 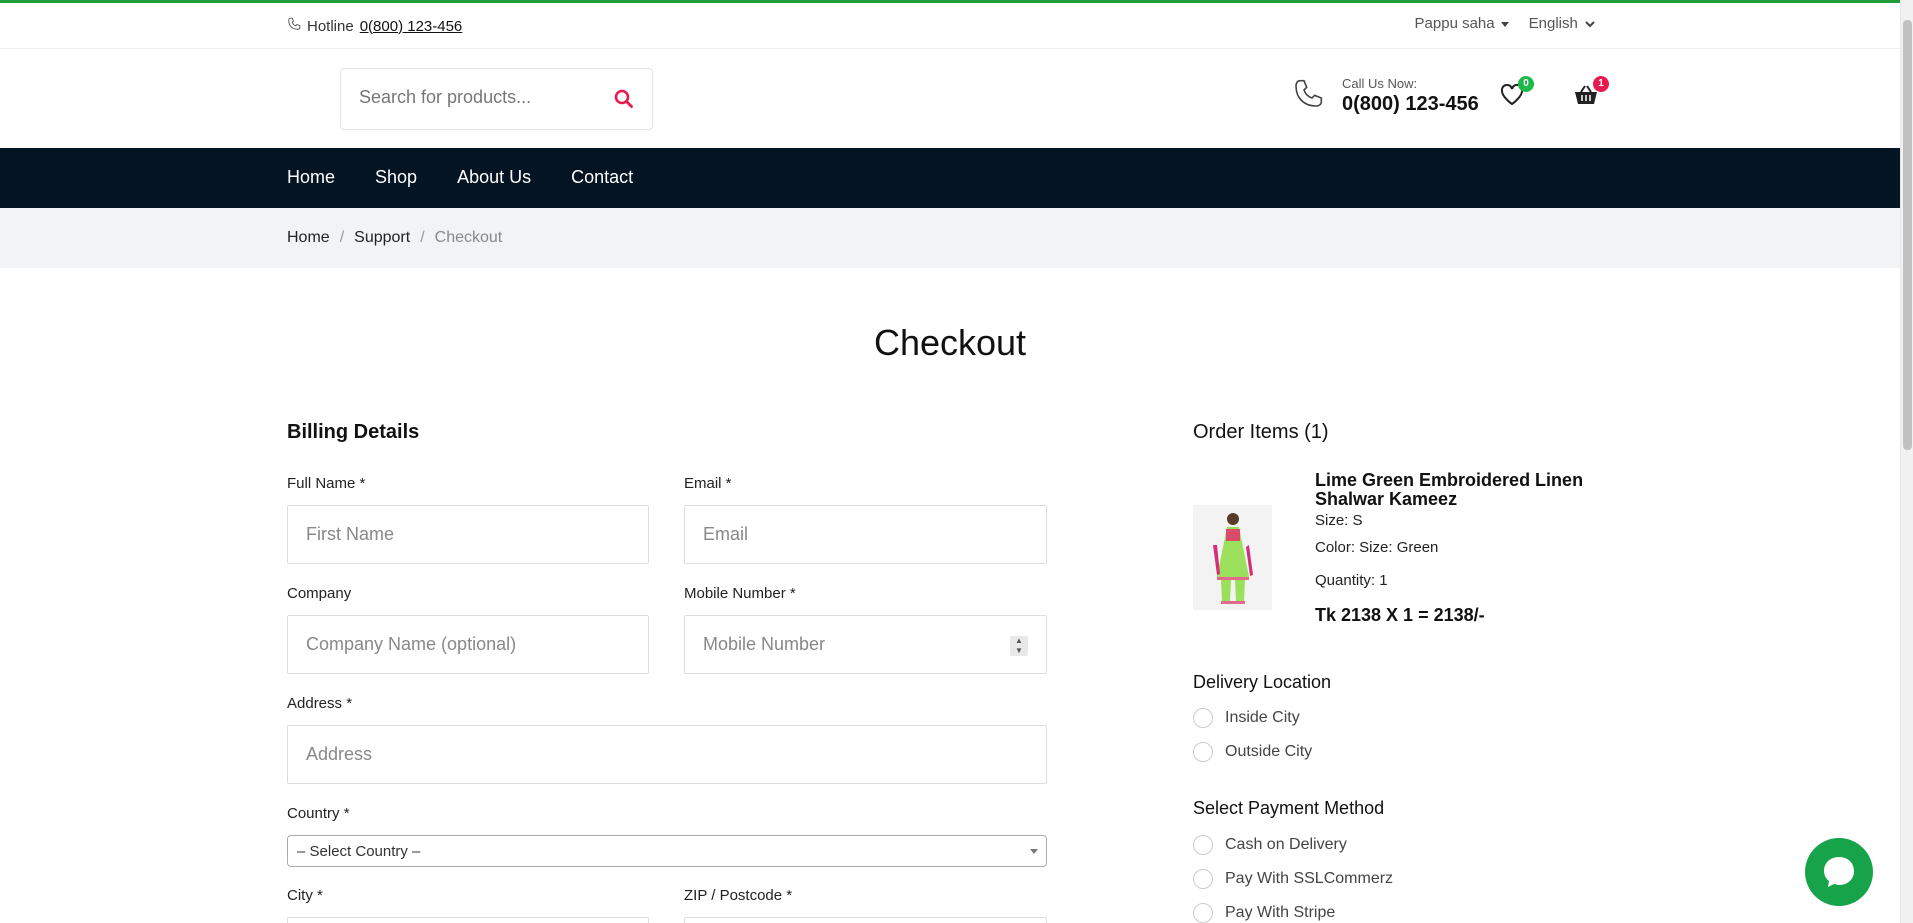 I want to click on chat-bubble-icon, so click(x=1839, y=872).